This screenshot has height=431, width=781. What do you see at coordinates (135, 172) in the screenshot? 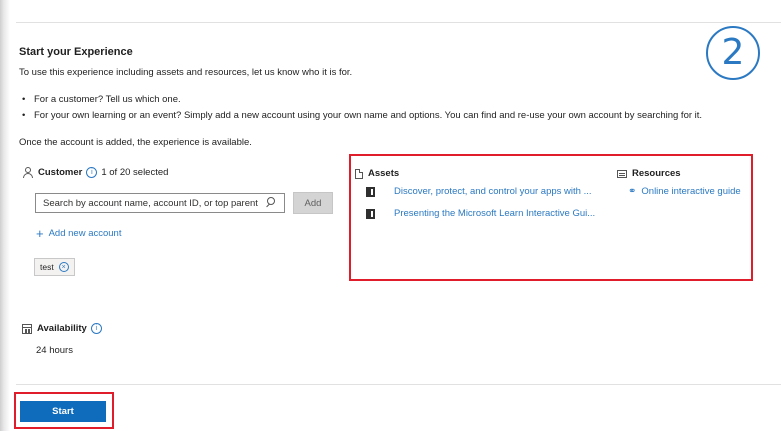
I see `selected-count: 1 of 20 selected` at bounding box center [135, 172].